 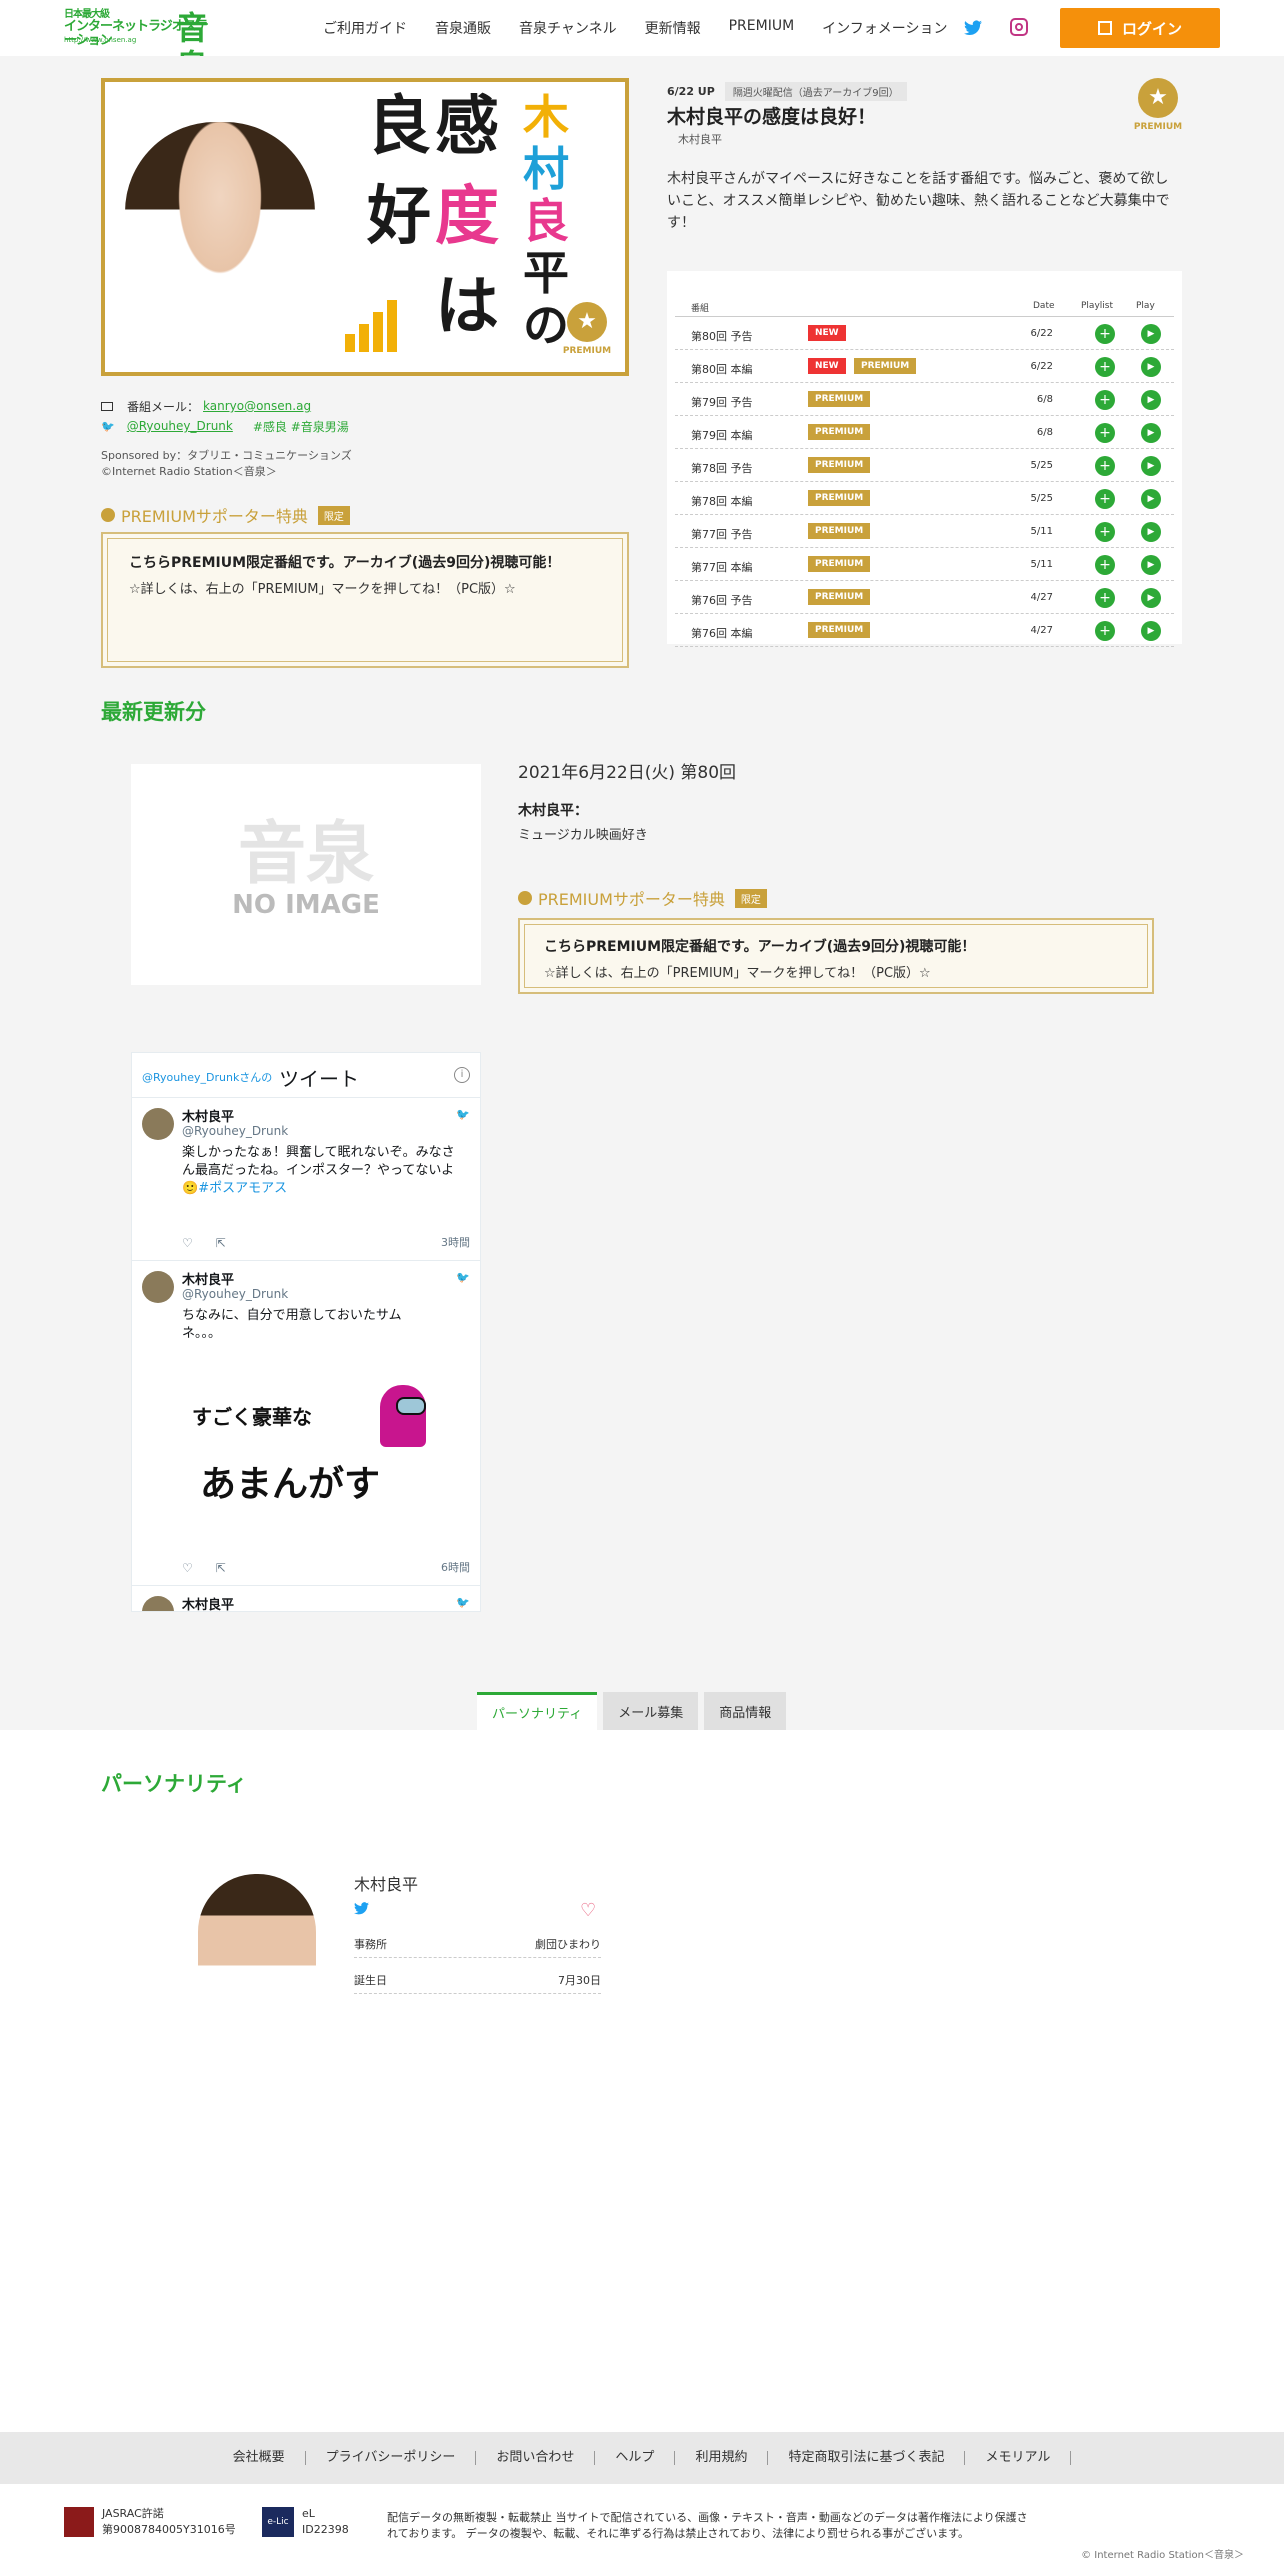 I want to click on footer-link-help: ヘルプ, so click(x=635, y=2458).